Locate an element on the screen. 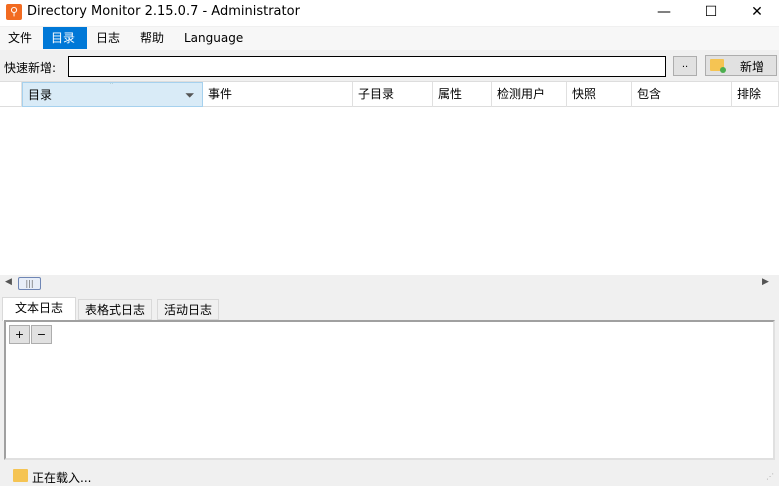  menu-help: 帮助 is located at coordinates (152, 38).